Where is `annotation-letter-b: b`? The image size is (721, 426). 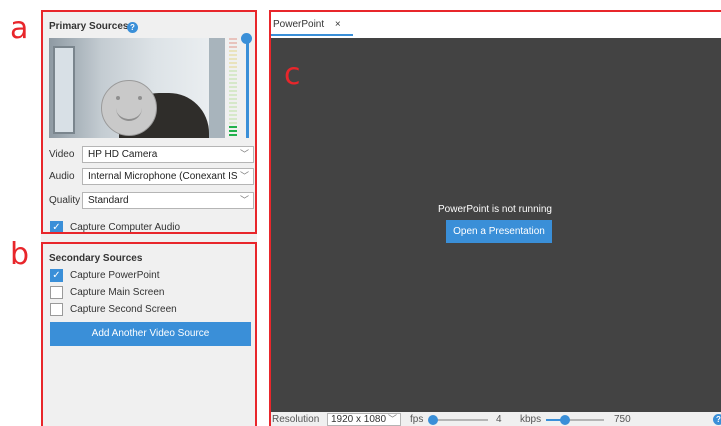 annotation-letter-b: b is located at coordinates (20, 254).